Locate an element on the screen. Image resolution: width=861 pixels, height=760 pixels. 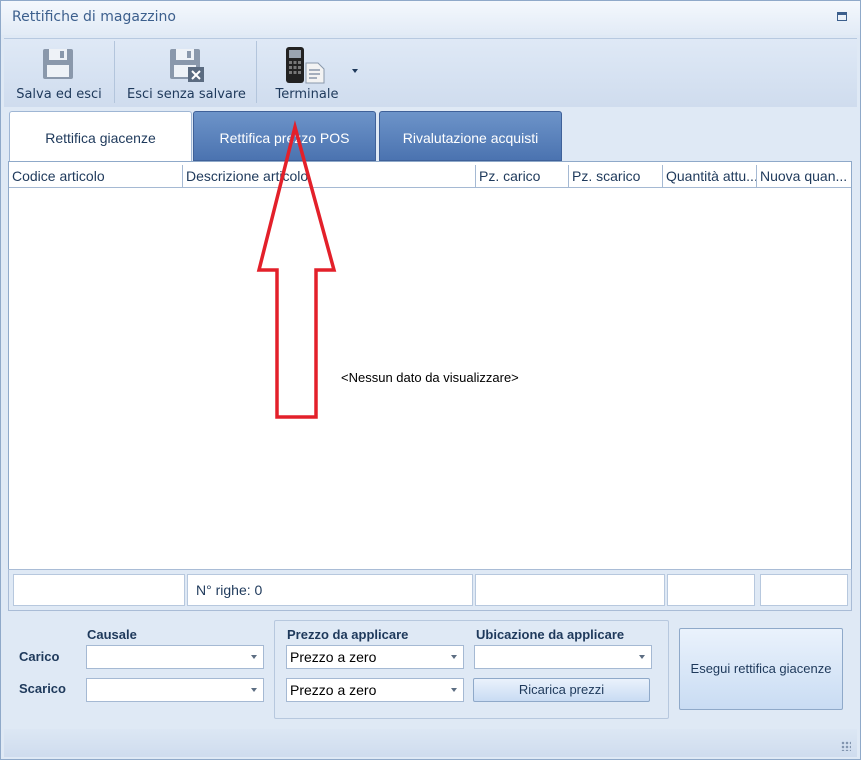
terminal-dropdown-button: Terminale is located at coordinates (312, 73).